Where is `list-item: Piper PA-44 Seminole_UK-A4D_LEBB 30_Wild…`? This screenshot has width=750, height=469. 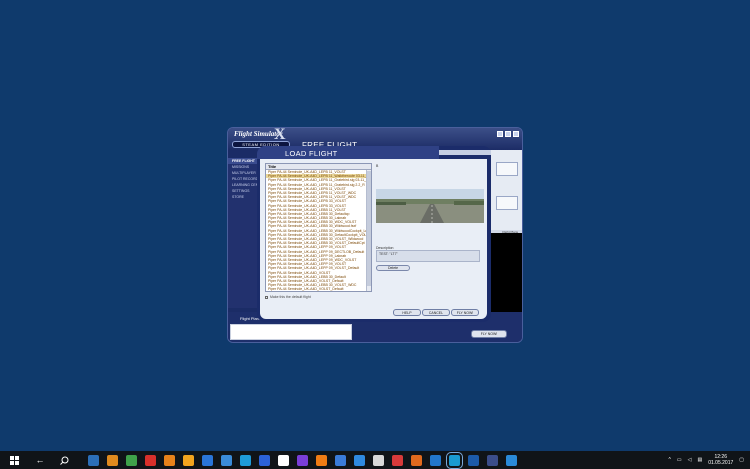
list-item: Piper PA-44 Seminole_UK-A4D_LEBB 30_Wild… is located at coordinates (318, 226).